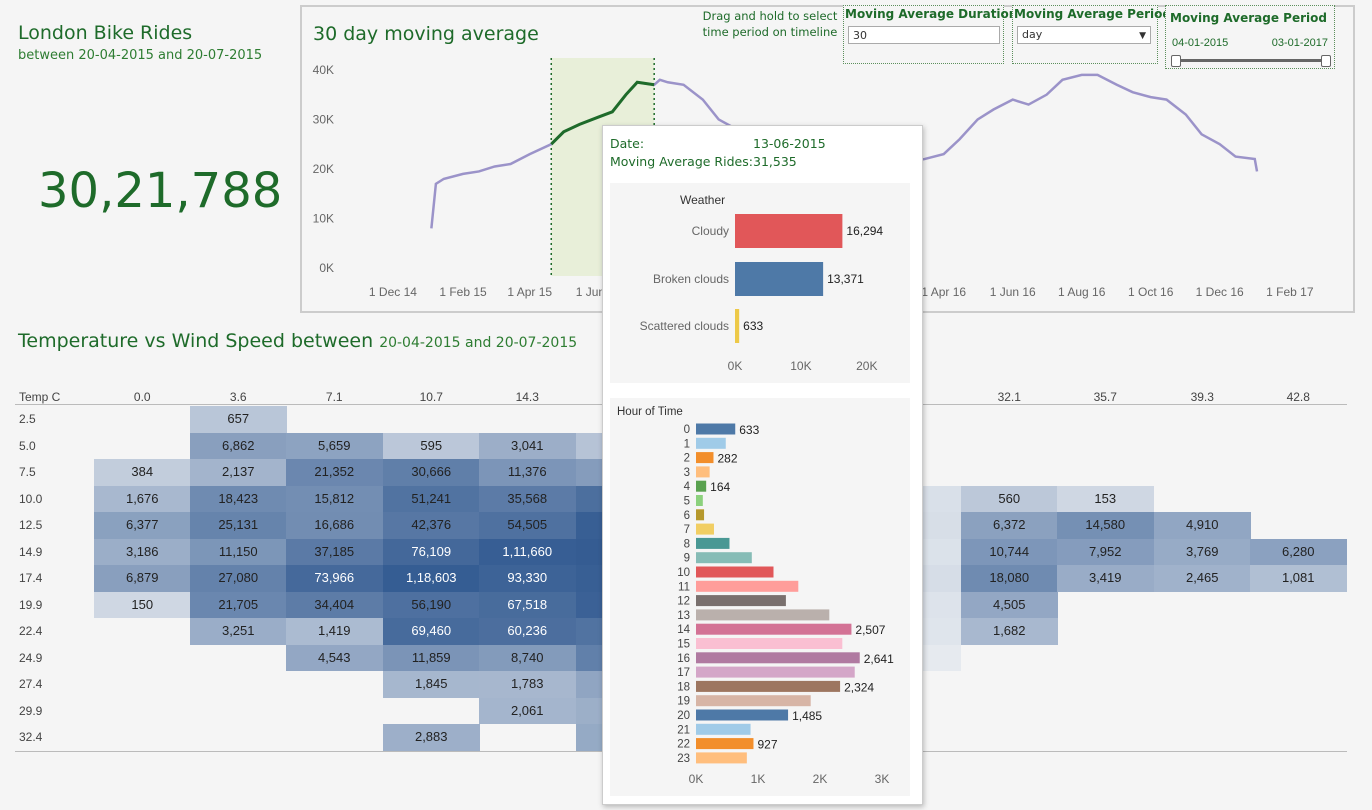 The width and height of the screenshot is (1372, 810). Describe the element at coordinates (527, 472) in the screenshot. I see `heatmap-cell: 11,376` at that location.